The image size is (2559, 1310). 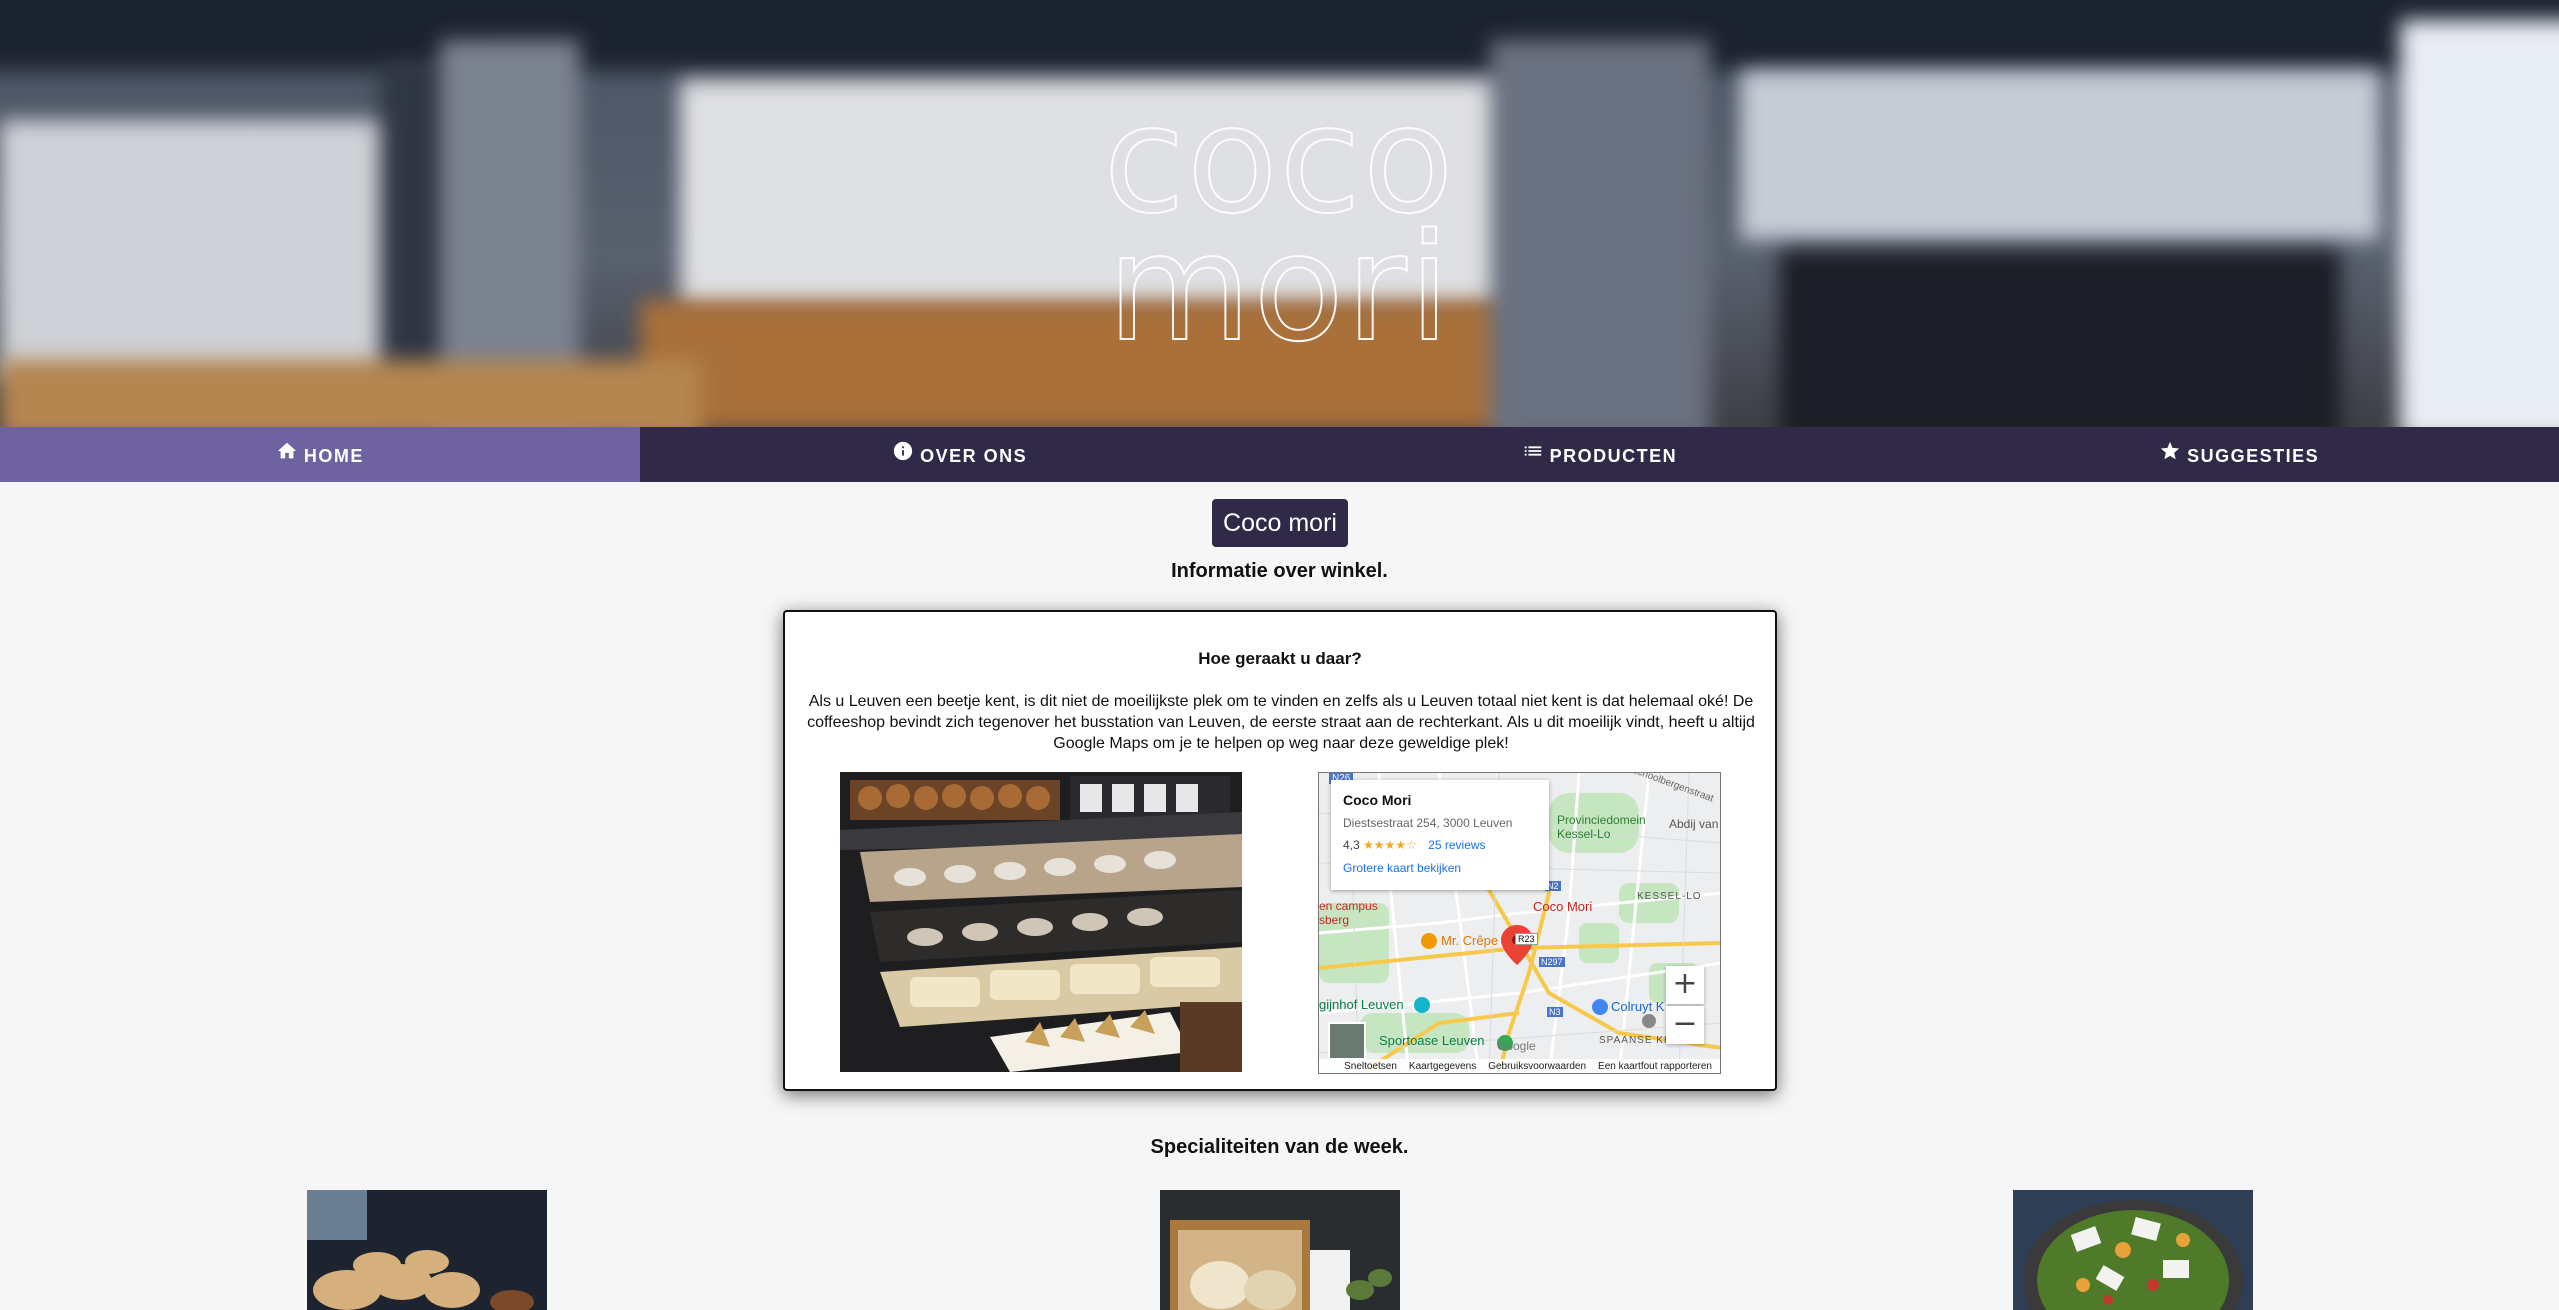 What do you see at coordinates (1279, 288) in the screenshot?
I see `logo-line-2: mori` at bounding box center [1279, 288].